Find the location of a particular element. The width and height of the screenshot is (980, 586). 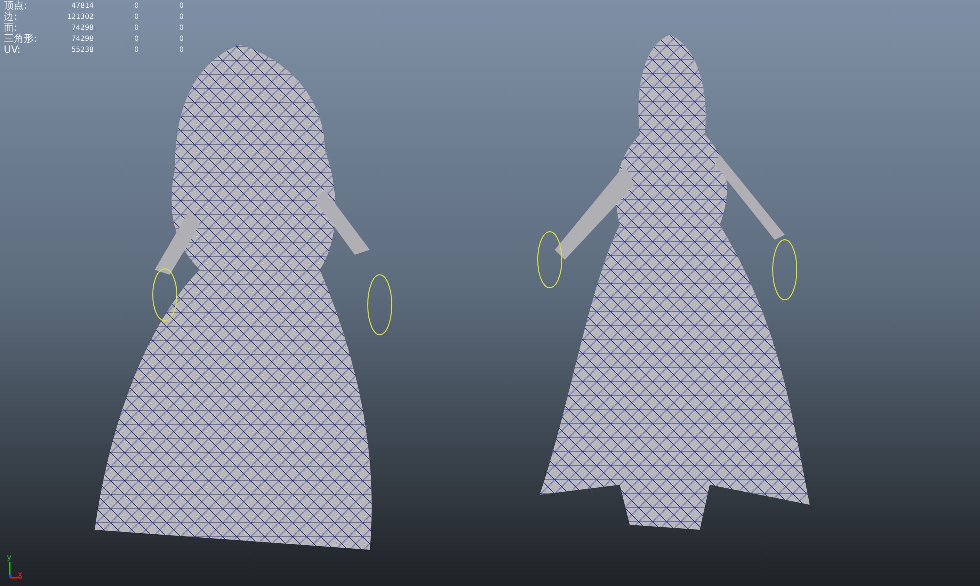

stat-label: 顶点: is located at coordinates (16, 6).